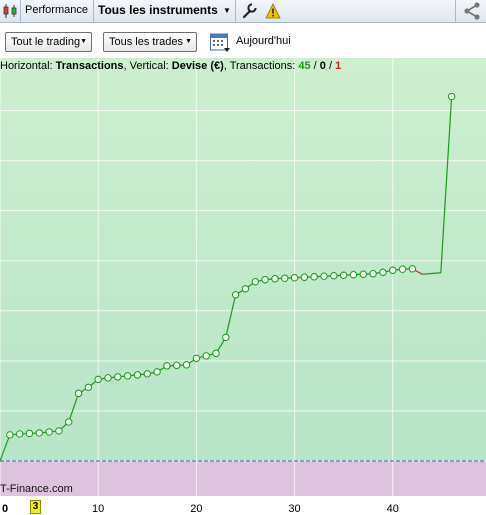 The width and height of the screenshot is (486, 515). What do you see at coordinates (146, 42) in the screenshot?
I see `trade-type-label: Tous les trades` at bounding box center [146, 42].